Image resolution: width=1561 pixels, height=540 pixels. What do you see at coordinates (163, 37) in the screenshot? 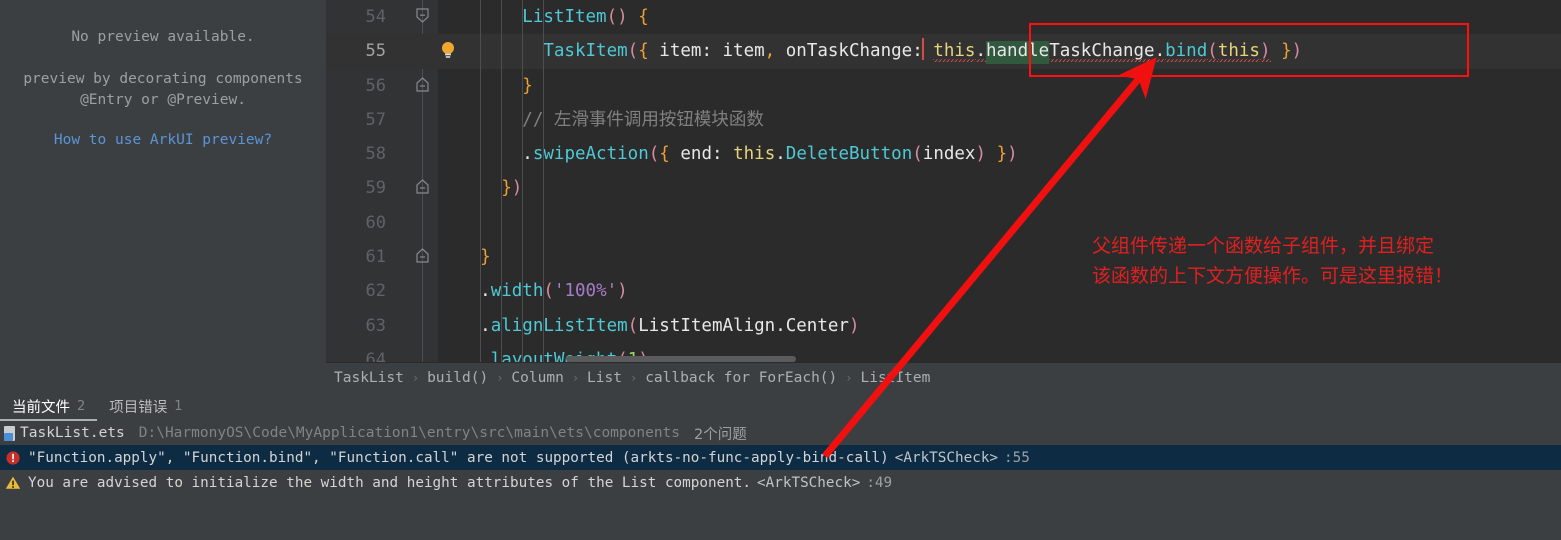
I see `preview-unavailable-text: No preview available.` at bounding box center [163, 37].